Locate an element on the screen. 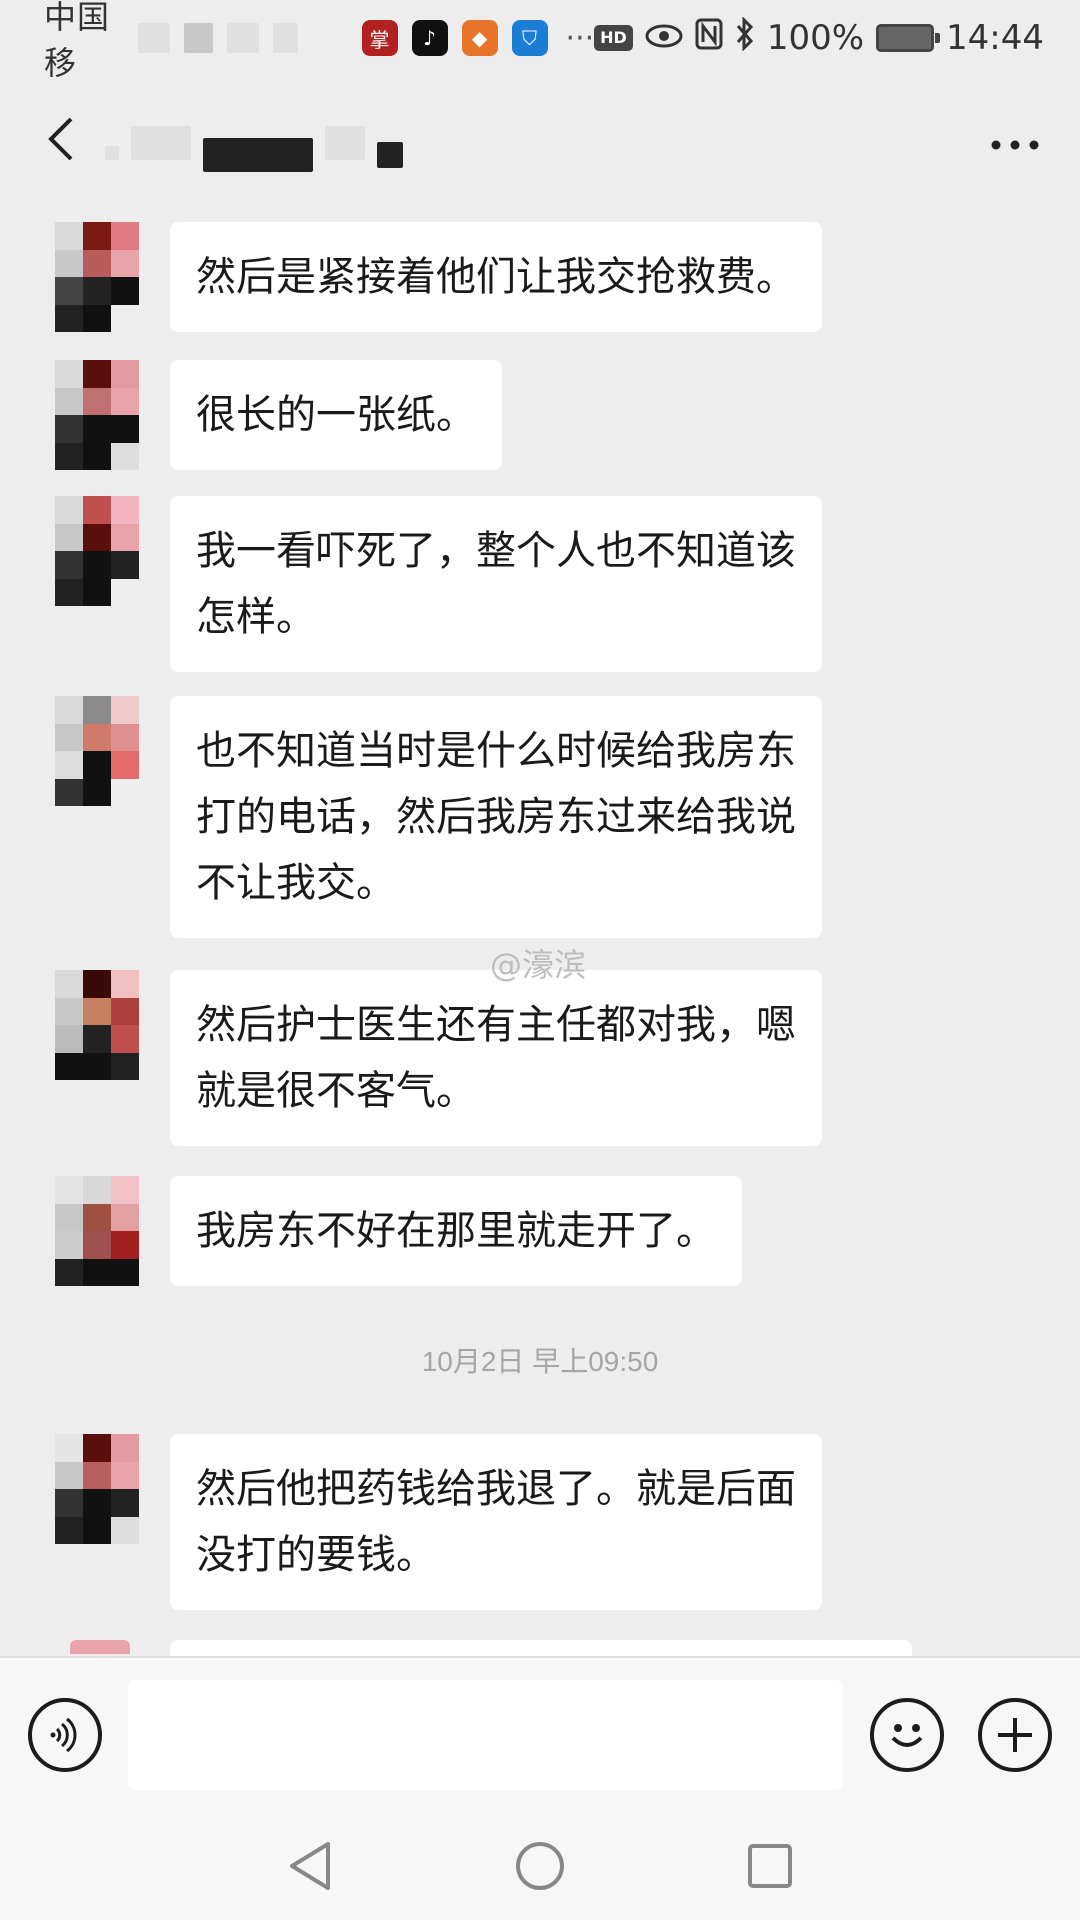 This screenshot has width=1080, height=1920. more-notifications-icon: ··· is located at coordinates (580, 38).